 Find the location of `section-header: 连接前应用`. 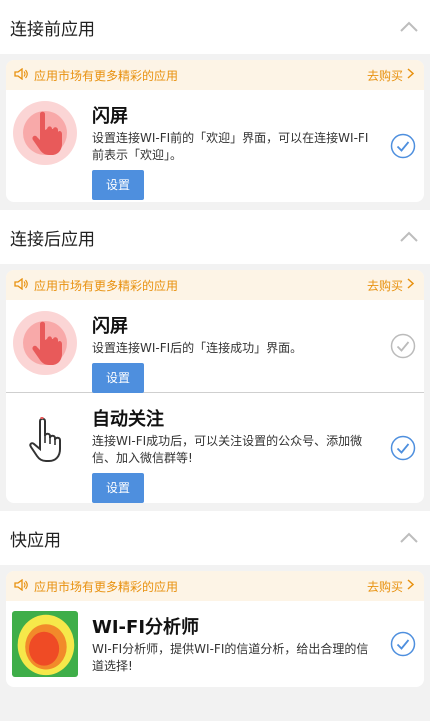

section-header: 连接前应用 is located at coordinates (215, 27).